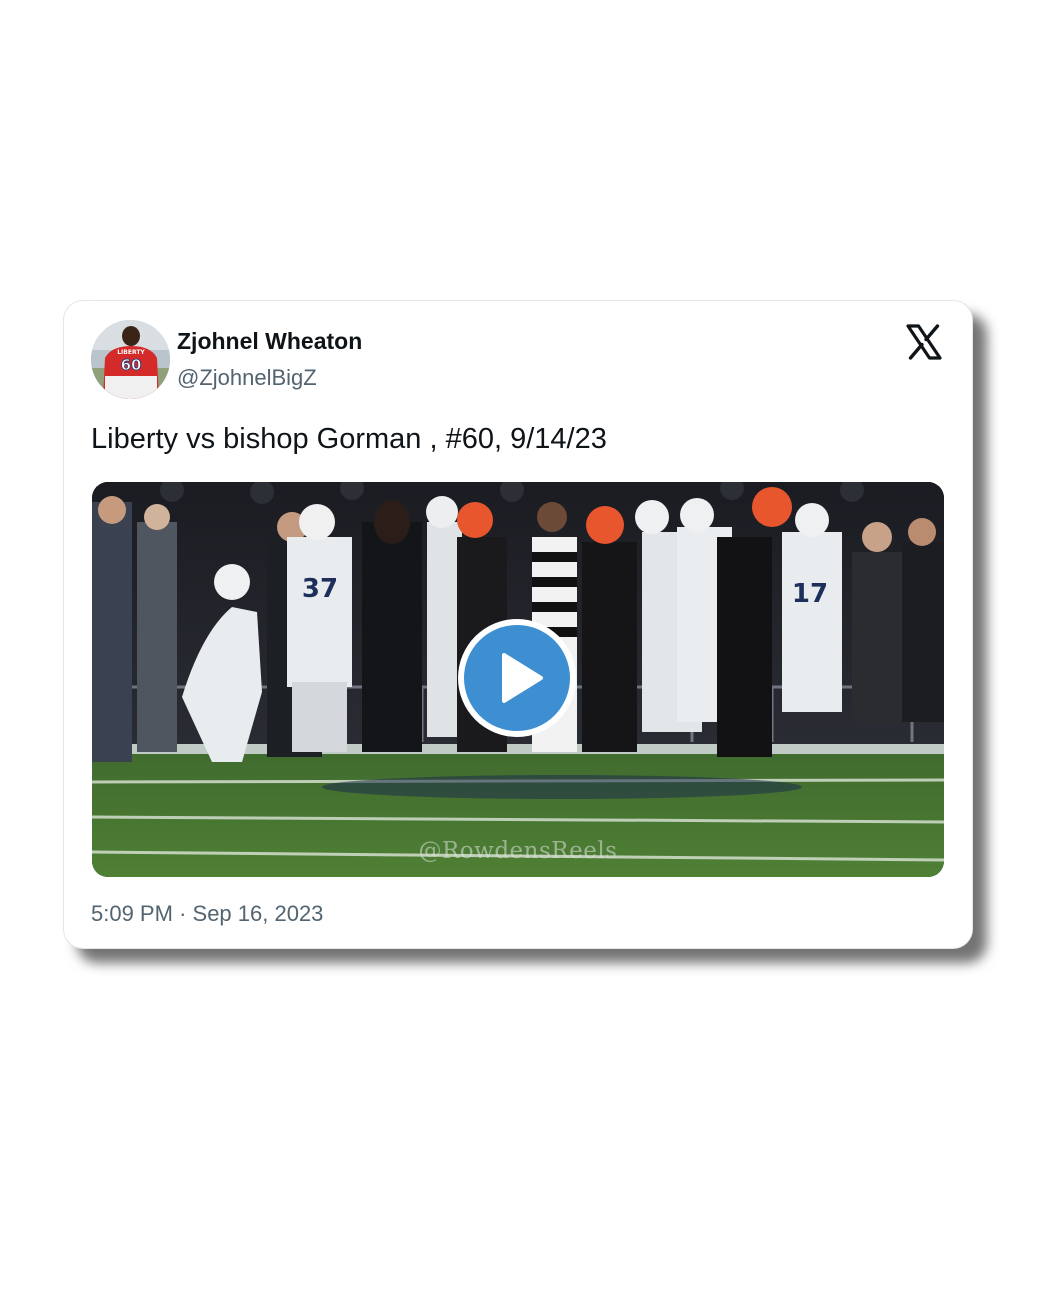 This screenshot has width=1051, height=1292. What do you see at coordinates (810, 594) in the screenshot?
I see `svg-text: 17` at bounding box center [810, 594].